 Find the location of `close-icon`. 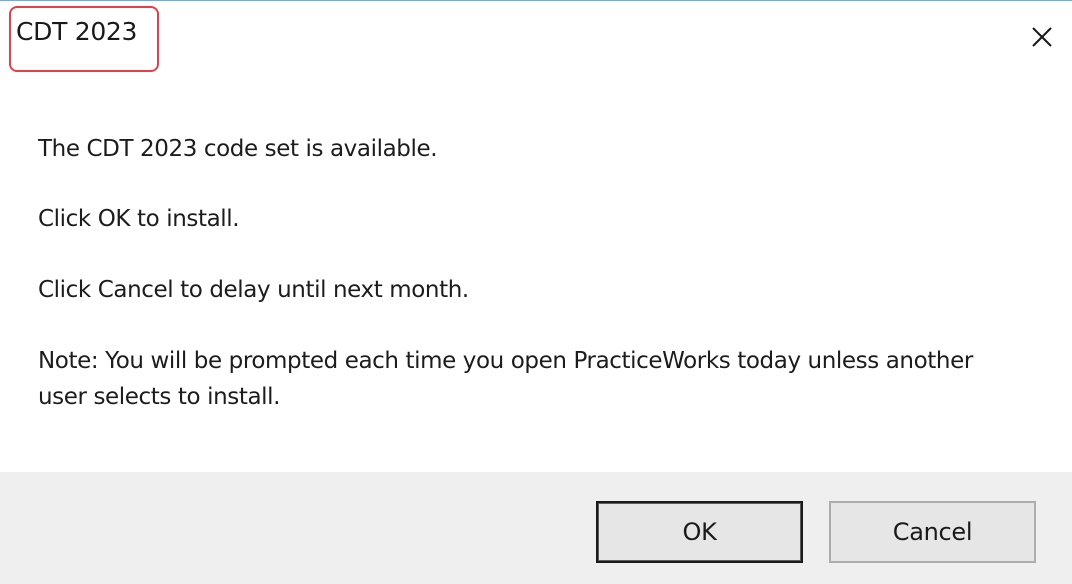

close-icon is located at coordinates (1042, 37).